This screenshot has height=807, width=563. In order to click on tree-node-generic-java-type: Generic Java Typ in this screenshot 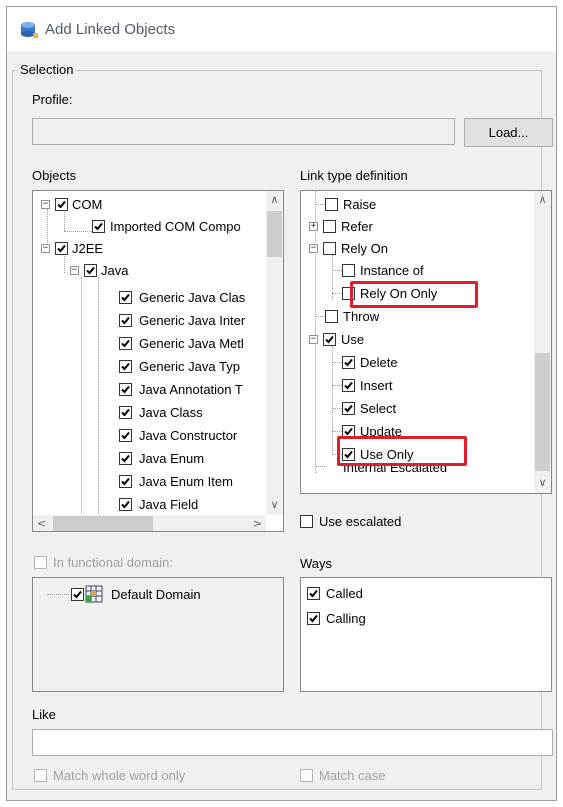, I will do `click(179, 366)`.